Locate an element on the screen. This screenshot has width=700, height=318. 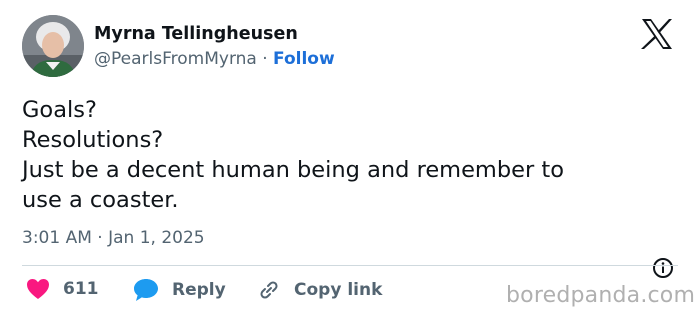
speech-bubble-icon is located at coordinates (146, 290).